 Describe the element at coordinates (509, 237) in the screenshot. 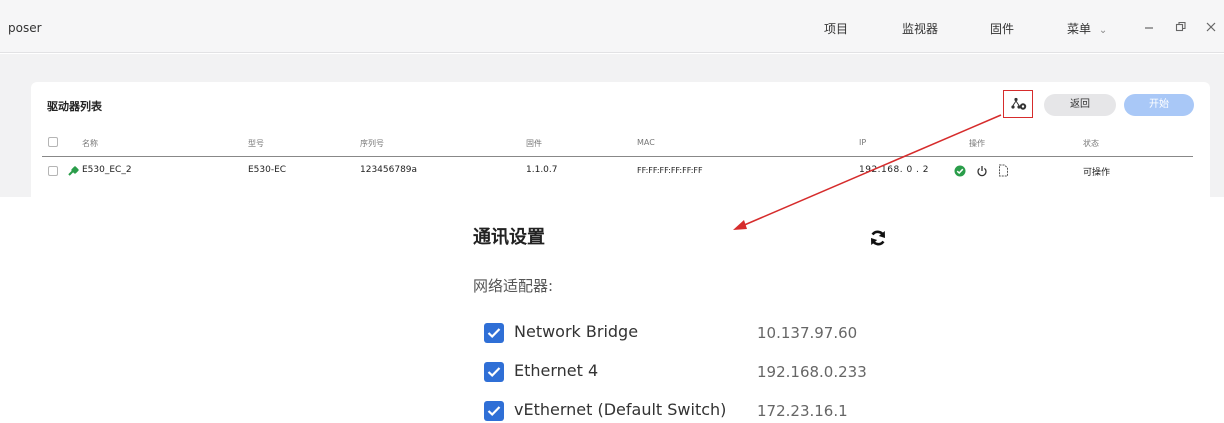

I see `comm-settings-title: 通讯设置` at that location.